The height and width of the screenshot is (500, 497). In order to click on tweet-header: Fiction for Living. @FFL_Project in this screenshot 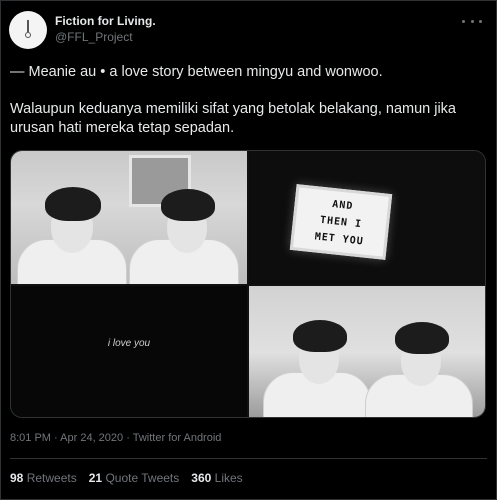, I will do `click(248, 31)`.